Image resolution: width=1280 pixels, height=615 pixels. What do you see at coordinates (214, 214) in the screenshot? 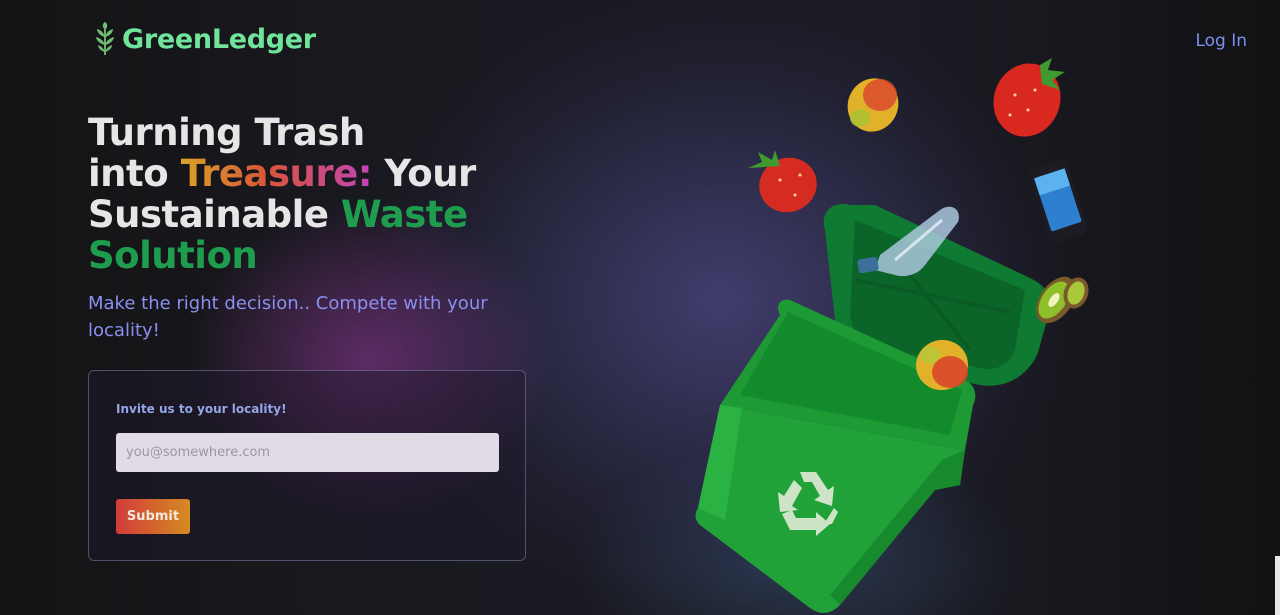
I see `title-sustainable: Sustainable` at bounding box center [214, 214].